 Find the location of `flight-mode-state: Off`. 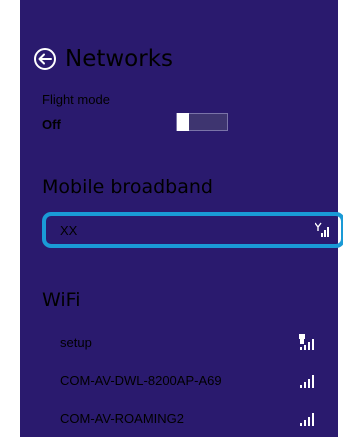

flight-mode-state: Off is located at coordinates (51, 124).